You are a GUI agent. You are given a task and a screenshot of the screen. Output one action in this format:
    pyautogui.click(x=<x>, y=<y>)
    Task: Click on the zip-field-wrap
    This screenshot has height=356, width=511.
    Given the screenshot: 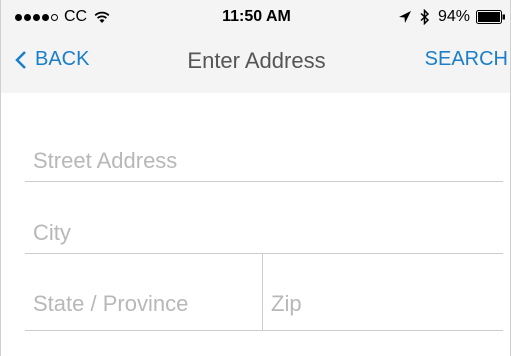 What is the action you would take?
    pyautogui.click(x=386, y=304)
    